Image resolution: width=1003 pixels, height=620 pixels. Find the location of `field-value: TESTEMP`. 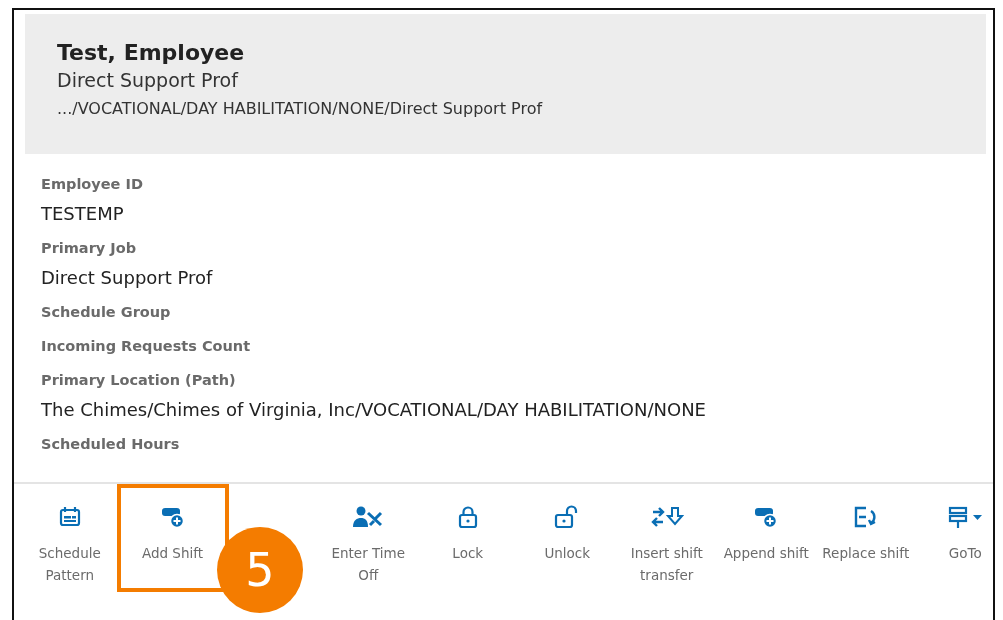

field-value: TESTEMP is located at coordinates (83, 214).